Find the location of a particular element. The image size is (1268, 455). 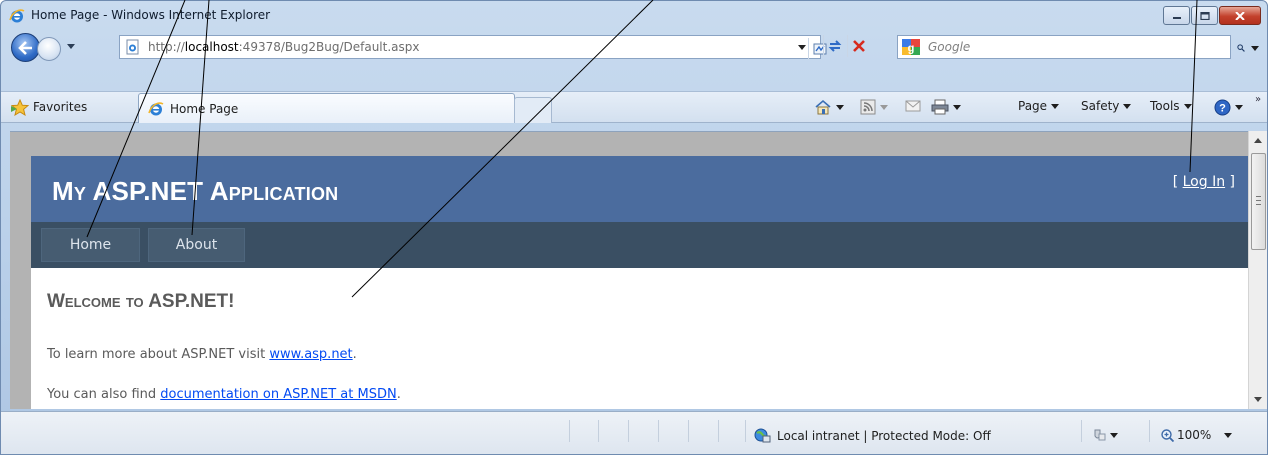

site-header: My ASP.NET Application [ Log In ] is located at coordinates (639, 189).